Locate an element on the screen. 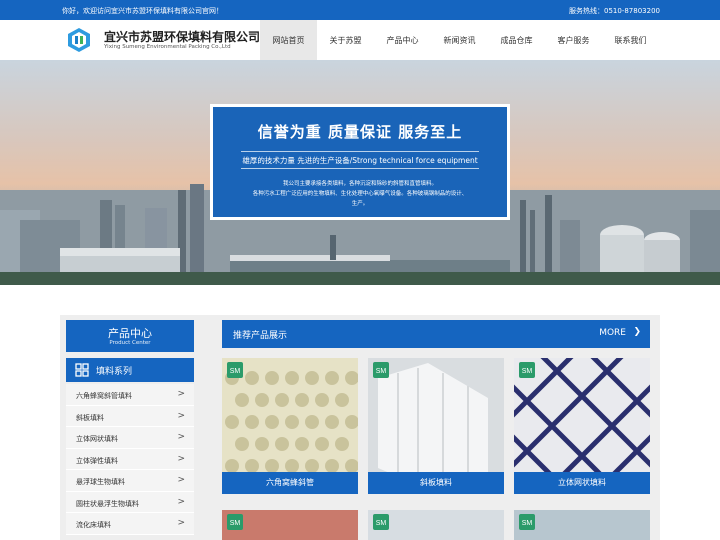 Image resolution: width=720 pixels, height=540 pixels. banner-desc-line: 生产。 is located at coordinates (360, 204).